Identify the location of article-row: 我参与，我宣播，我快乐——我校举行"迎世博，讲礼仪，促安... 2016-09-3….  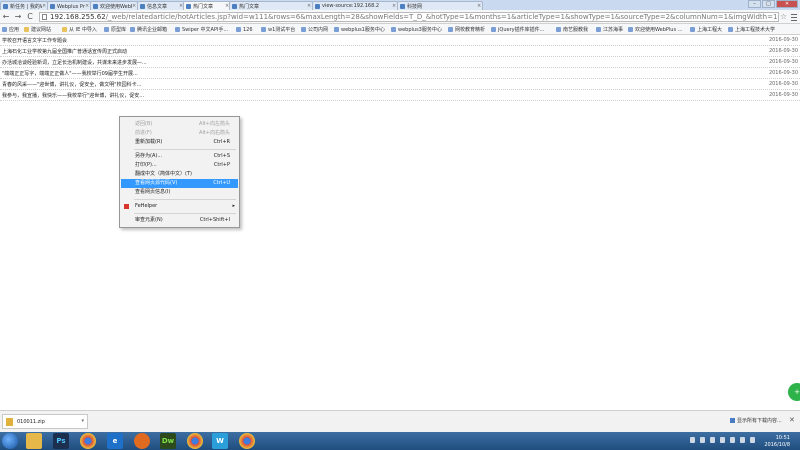
(400, 95).